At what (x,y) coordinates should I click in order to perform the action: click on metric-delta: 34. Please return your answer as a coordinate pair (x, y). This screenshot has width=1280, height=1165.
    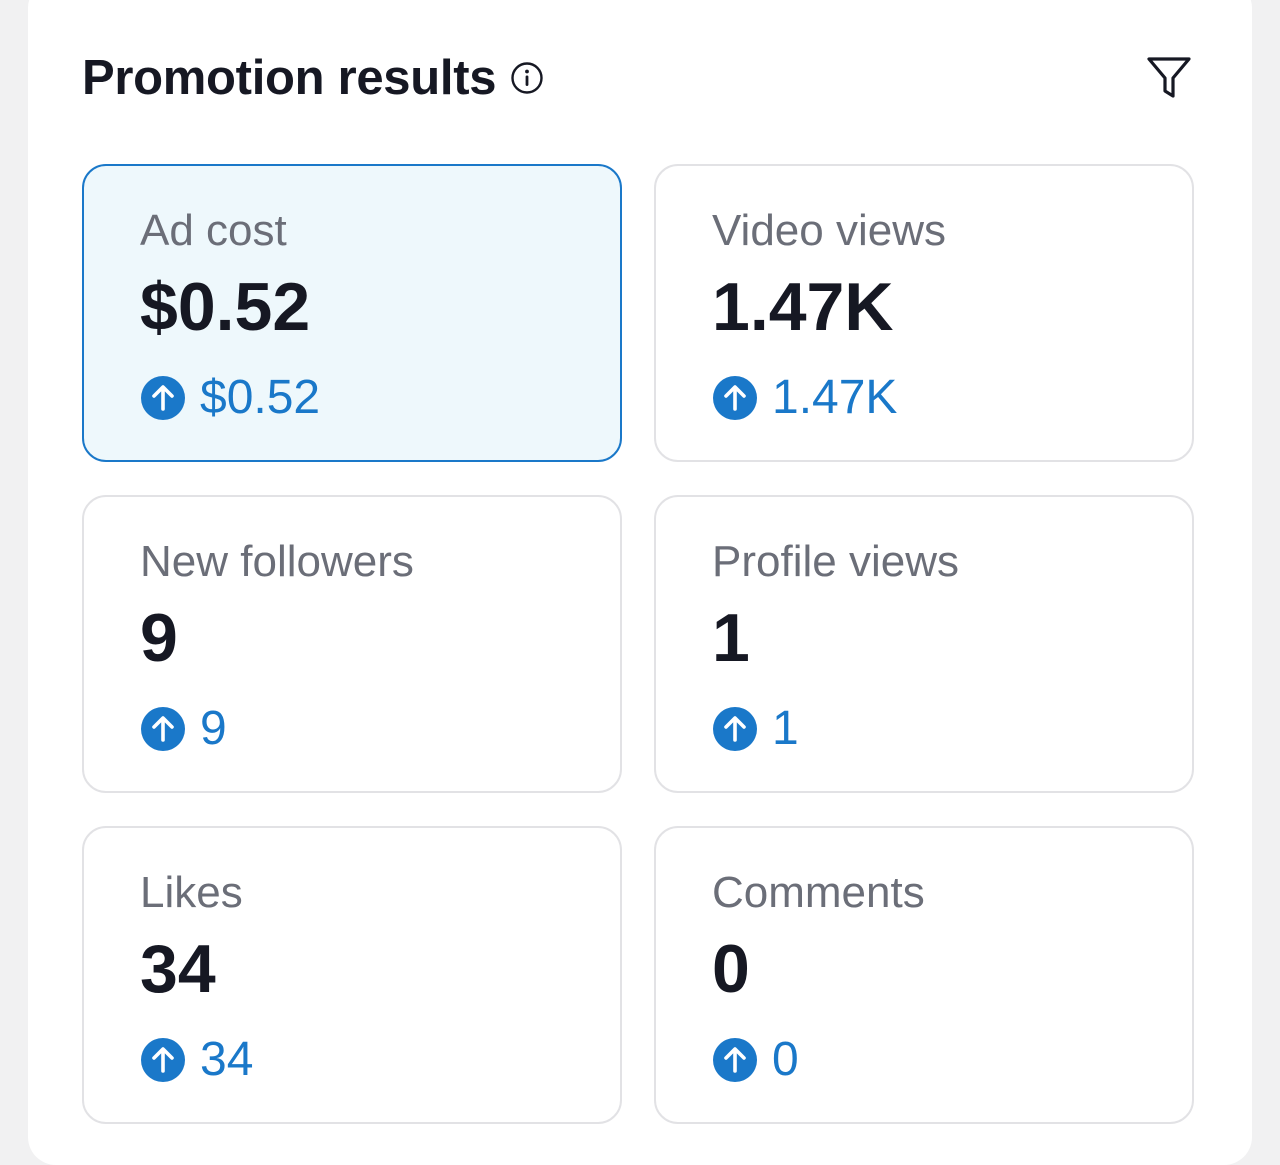
    Looking at the image, I should click on (196, 1059).